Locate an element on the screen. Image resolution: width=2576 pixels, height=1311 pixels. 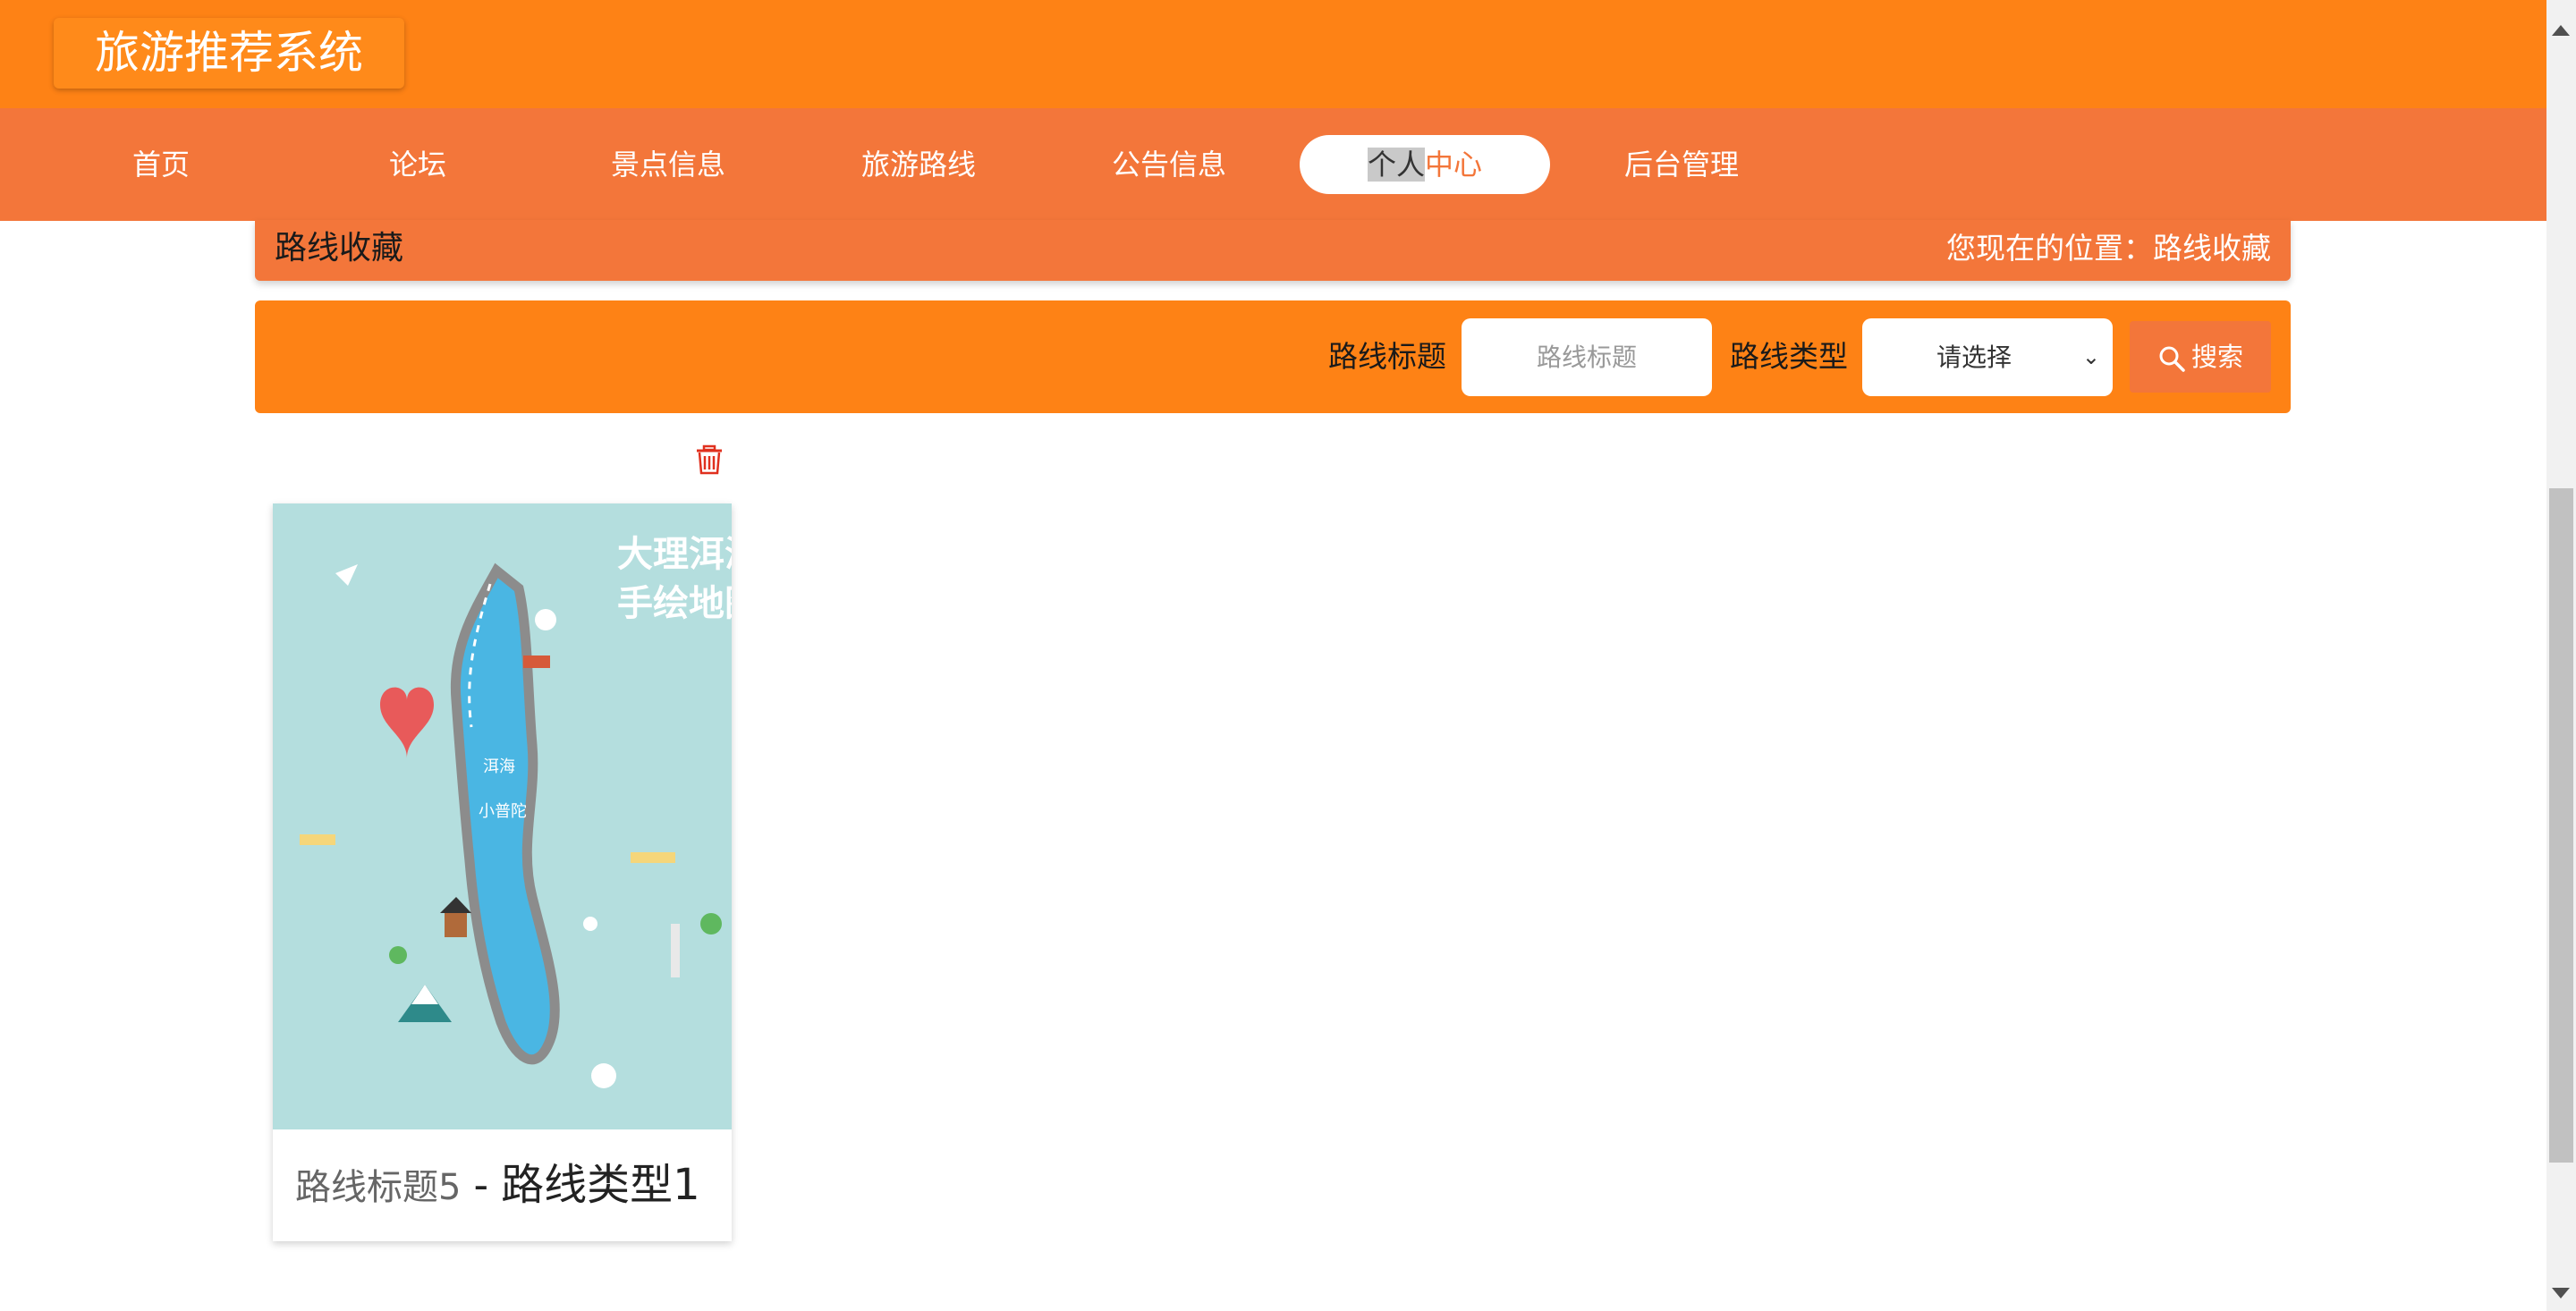
route-caption: 路线标题5- 路线类型1 is located at coordinates (502, 1185).